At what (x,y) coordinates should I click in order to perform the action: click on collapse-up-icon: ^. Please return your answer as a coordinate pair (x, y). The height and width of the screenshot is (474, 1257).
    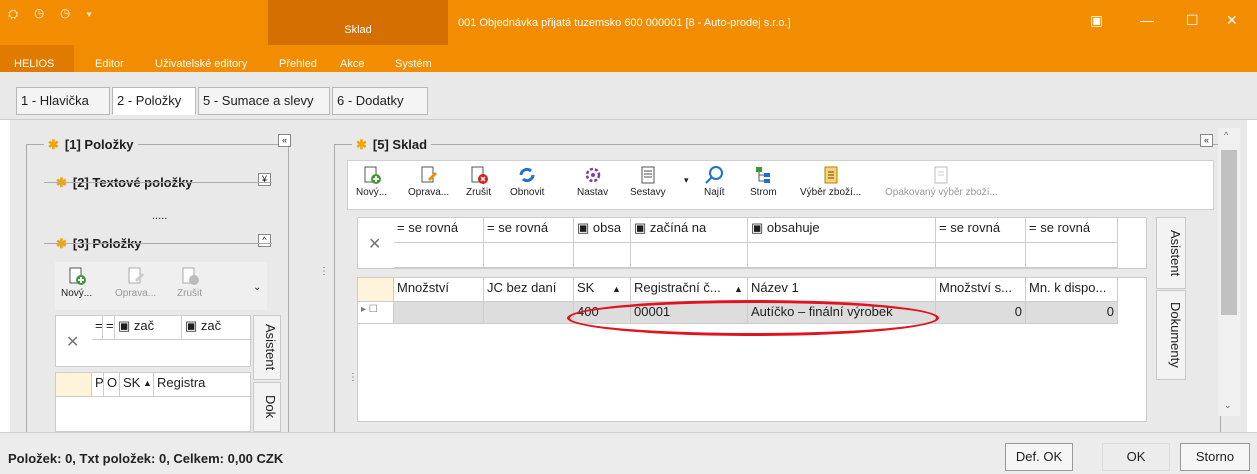
    Looking at the image, I should click on (264, 240).